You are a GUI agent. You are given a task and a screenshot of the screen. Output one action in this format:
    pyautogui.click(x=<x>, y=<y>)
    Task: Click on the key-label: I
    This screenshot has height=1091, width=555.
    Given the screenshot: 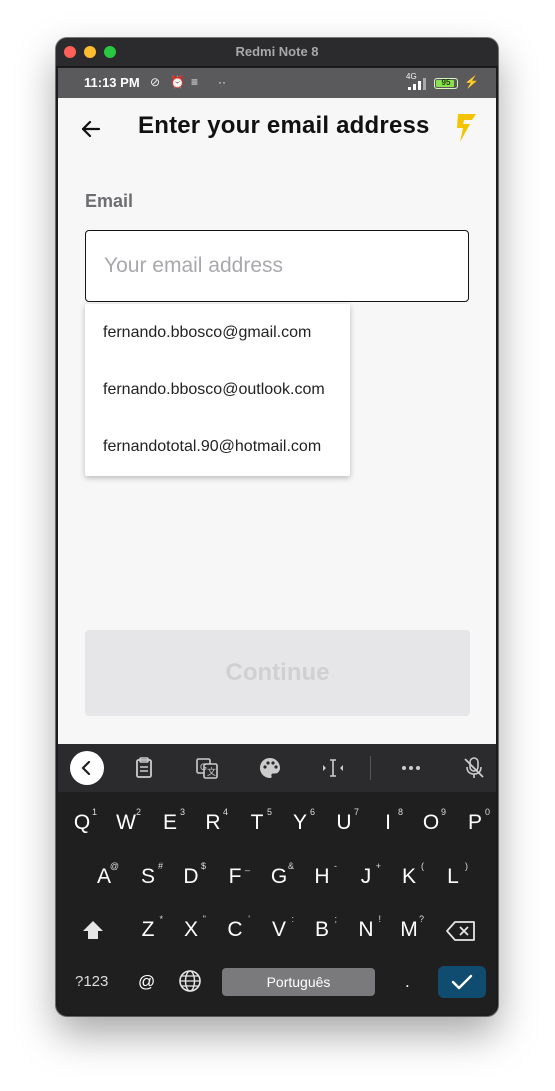 What is the action you would take?
    pyautogui.click(x=388, y=822)
    